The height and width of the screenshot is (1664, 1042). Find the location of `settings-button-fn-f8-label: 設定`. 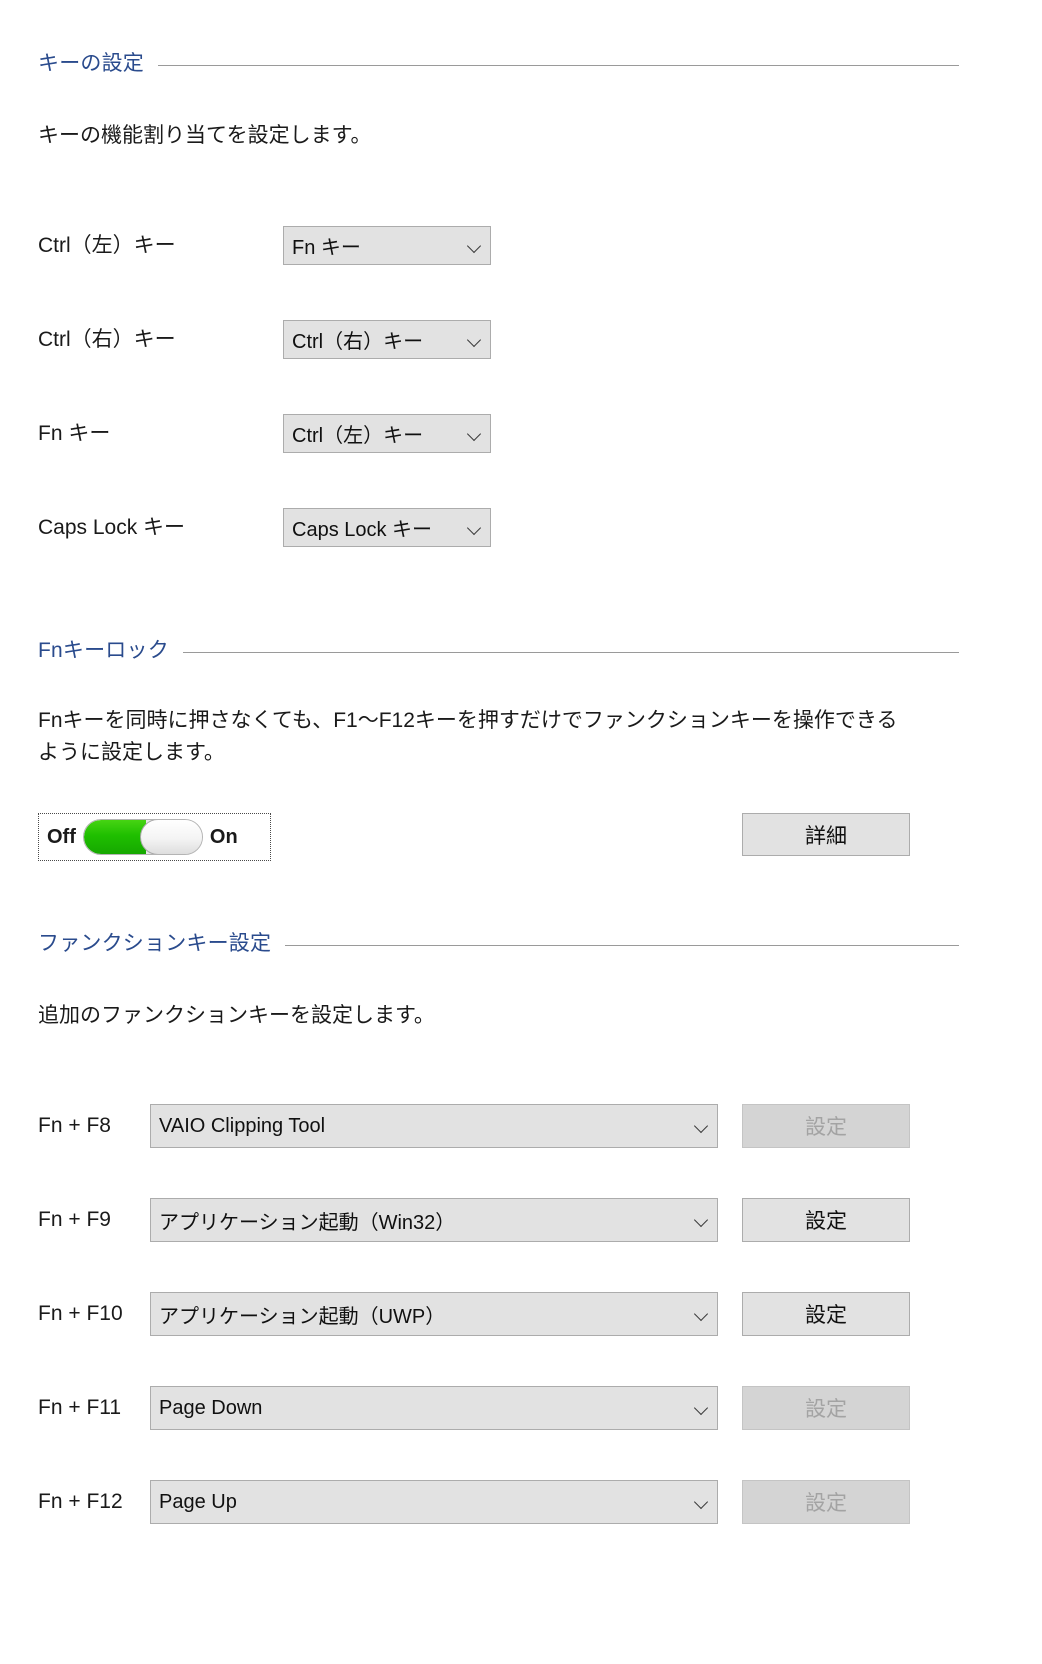

settings-button-fn-f8-label: 設定 is located at coordinates (826, 1127).